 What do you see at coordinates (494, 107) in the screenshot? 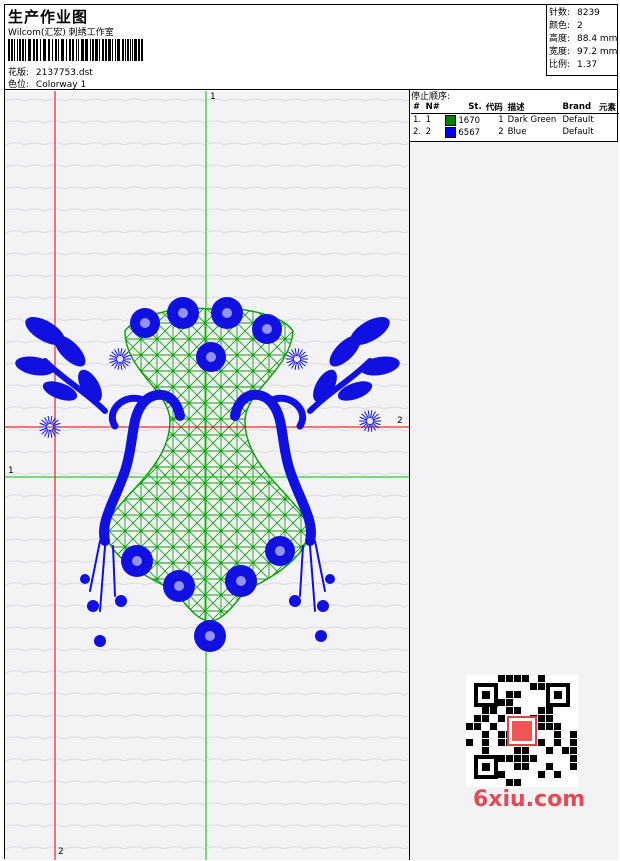
I see `col-code: 代码` at bounding box center [494, 107].